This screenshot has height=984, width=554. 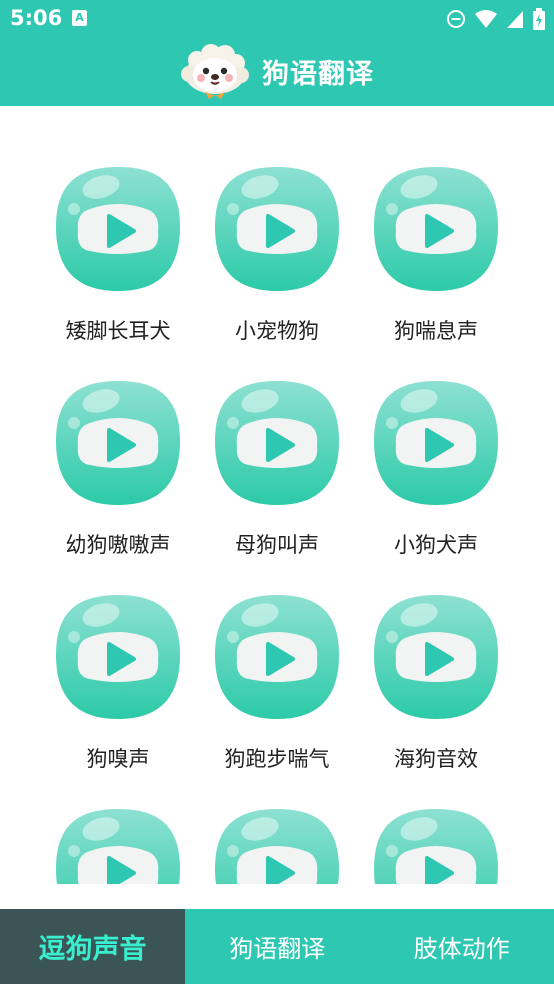 I want to click on wifi-icon, so click(x=486, y=19).